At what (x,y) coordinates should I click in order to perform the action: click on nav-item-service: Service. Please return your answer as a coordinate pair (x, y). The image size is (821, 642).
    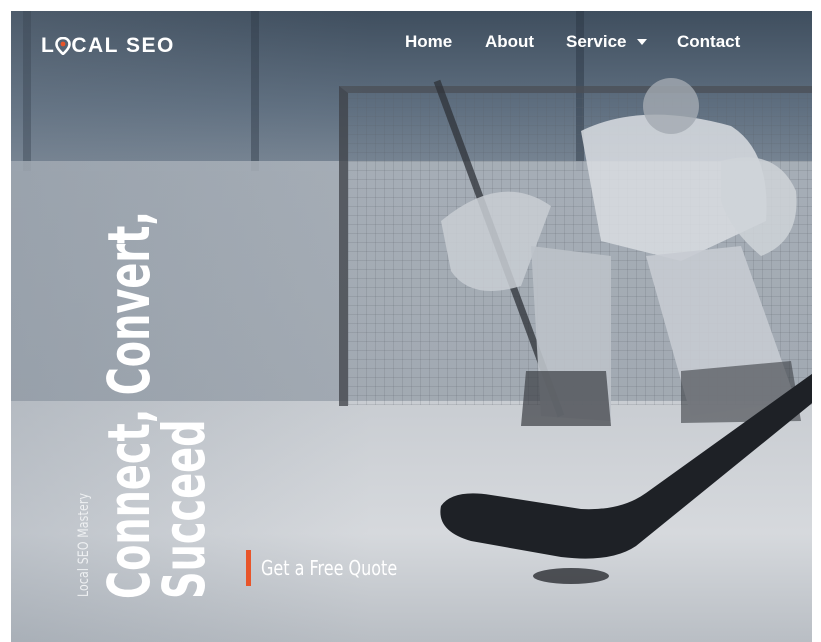
    Looking at the image, I should click on (606, 42).